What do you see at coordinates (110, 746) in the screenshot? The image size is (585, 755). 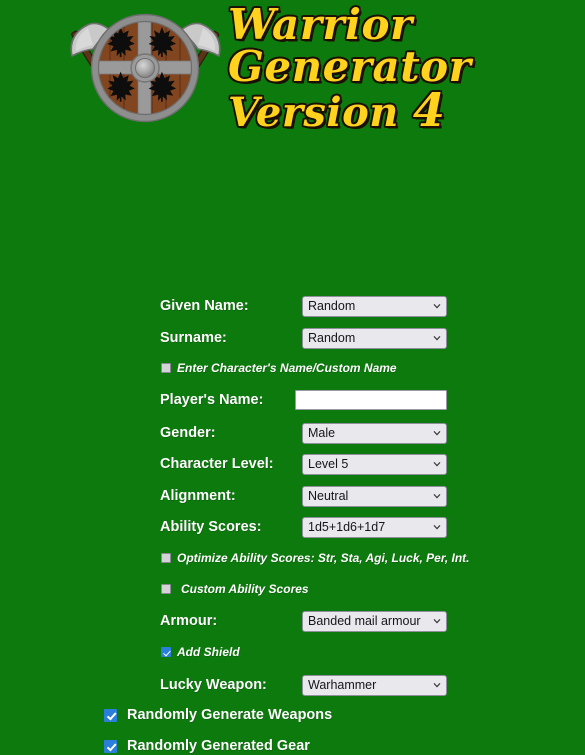 I see `random-gear-checkbox` at bounding box center [110, 746].